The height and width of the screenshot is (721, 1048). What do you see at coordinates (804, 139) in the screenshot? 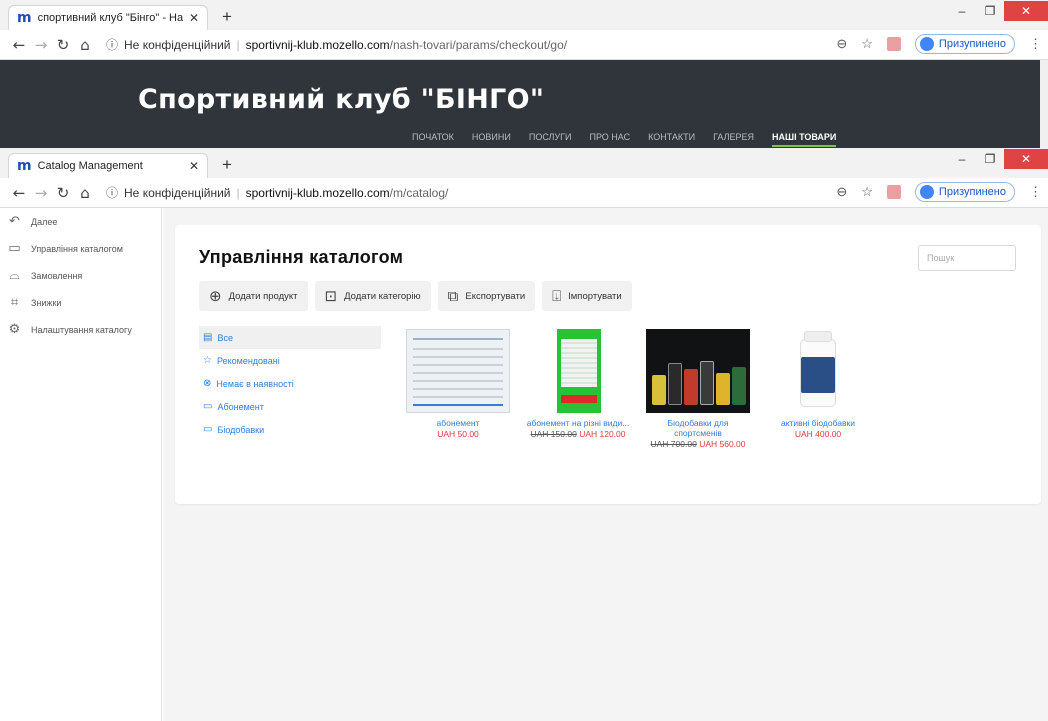
I see `nav-item-products: НАШІ ТОВАРИ` at bounding box center [804, 139].